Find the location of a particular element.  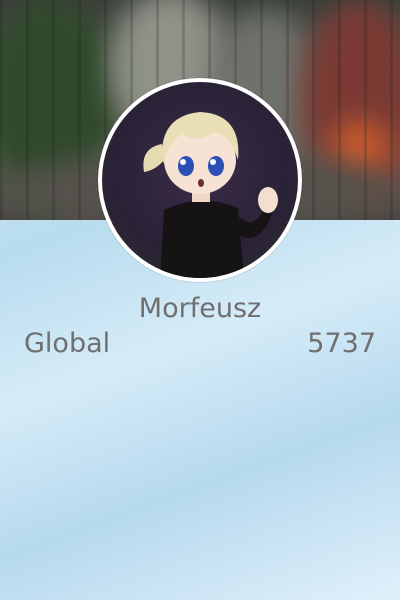

avatar-image is located at coordinates (210, 195).